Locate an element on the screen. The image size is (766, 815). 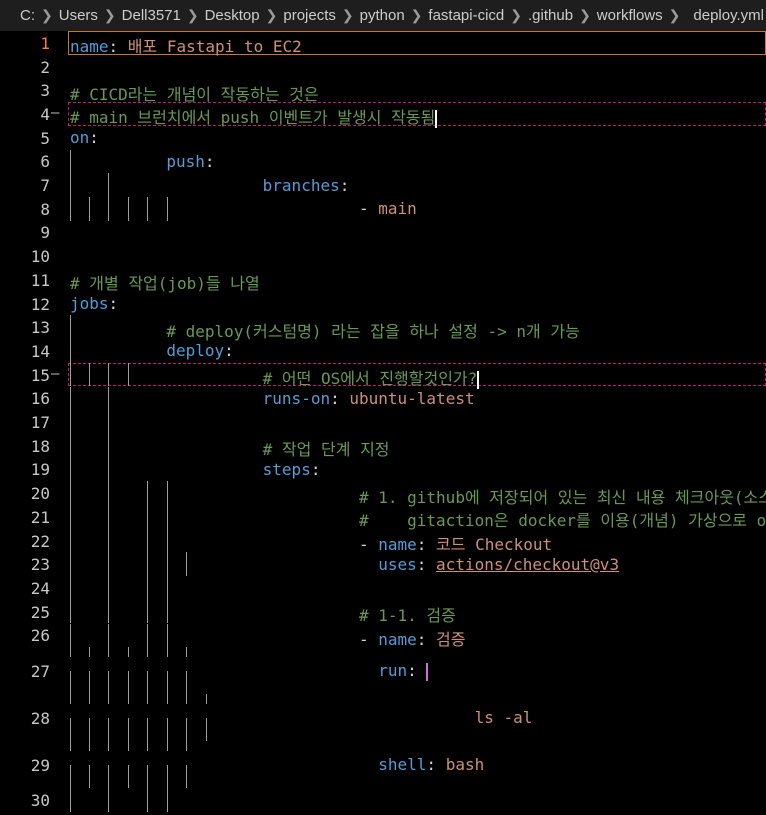
code-line: 28 ls -al is located at coordinates (383, 718).